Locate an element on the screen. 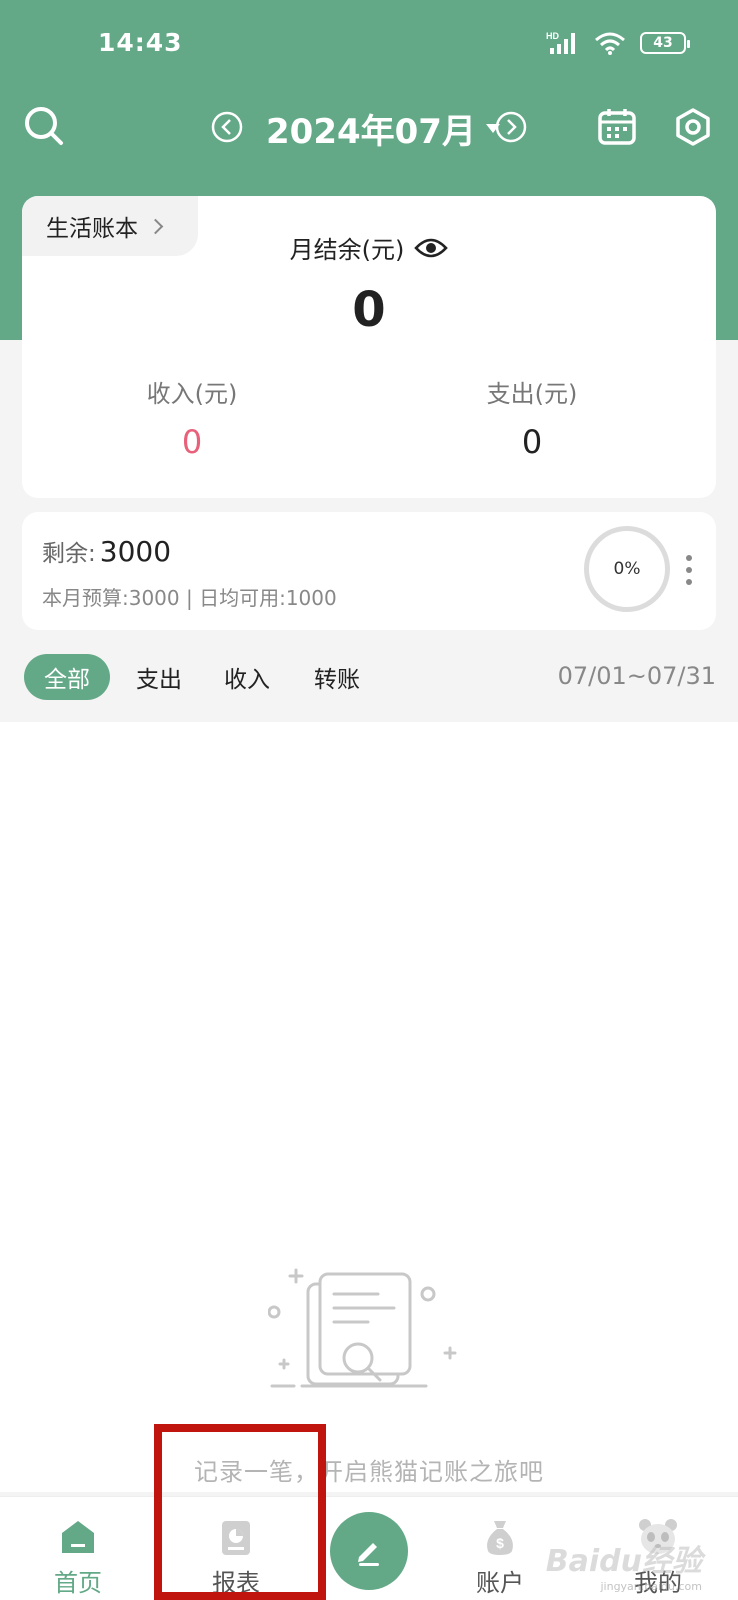 This screenshot has height=1600, width=738. budget-card: 剩余: 3000 本月预算:3000 | 日均可用:1000 0% is located at coordinates (369, 571).